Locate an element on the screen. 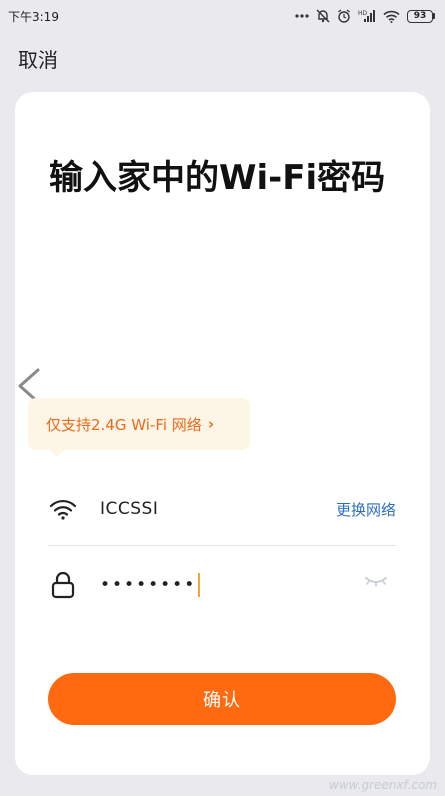 This screenshot has width=445, height=796. battery-level: 93 is located at coordinates (420, 16).